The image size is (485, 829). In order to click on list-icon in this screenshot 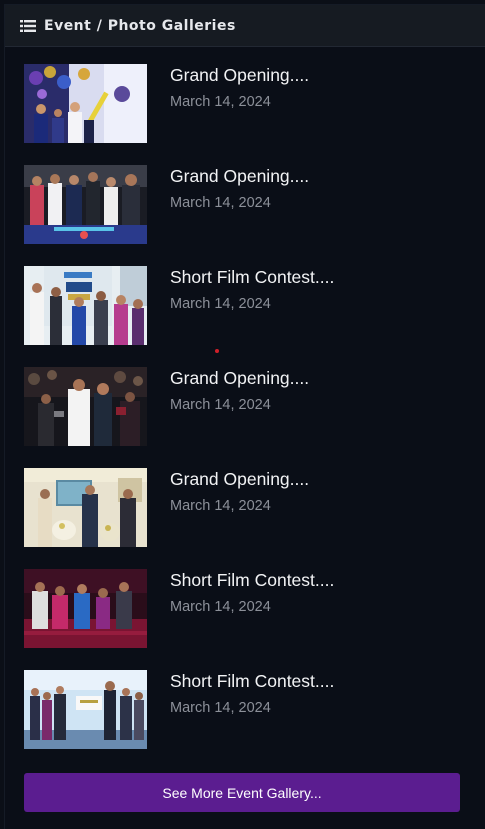, I will do `click(28, 25)`.